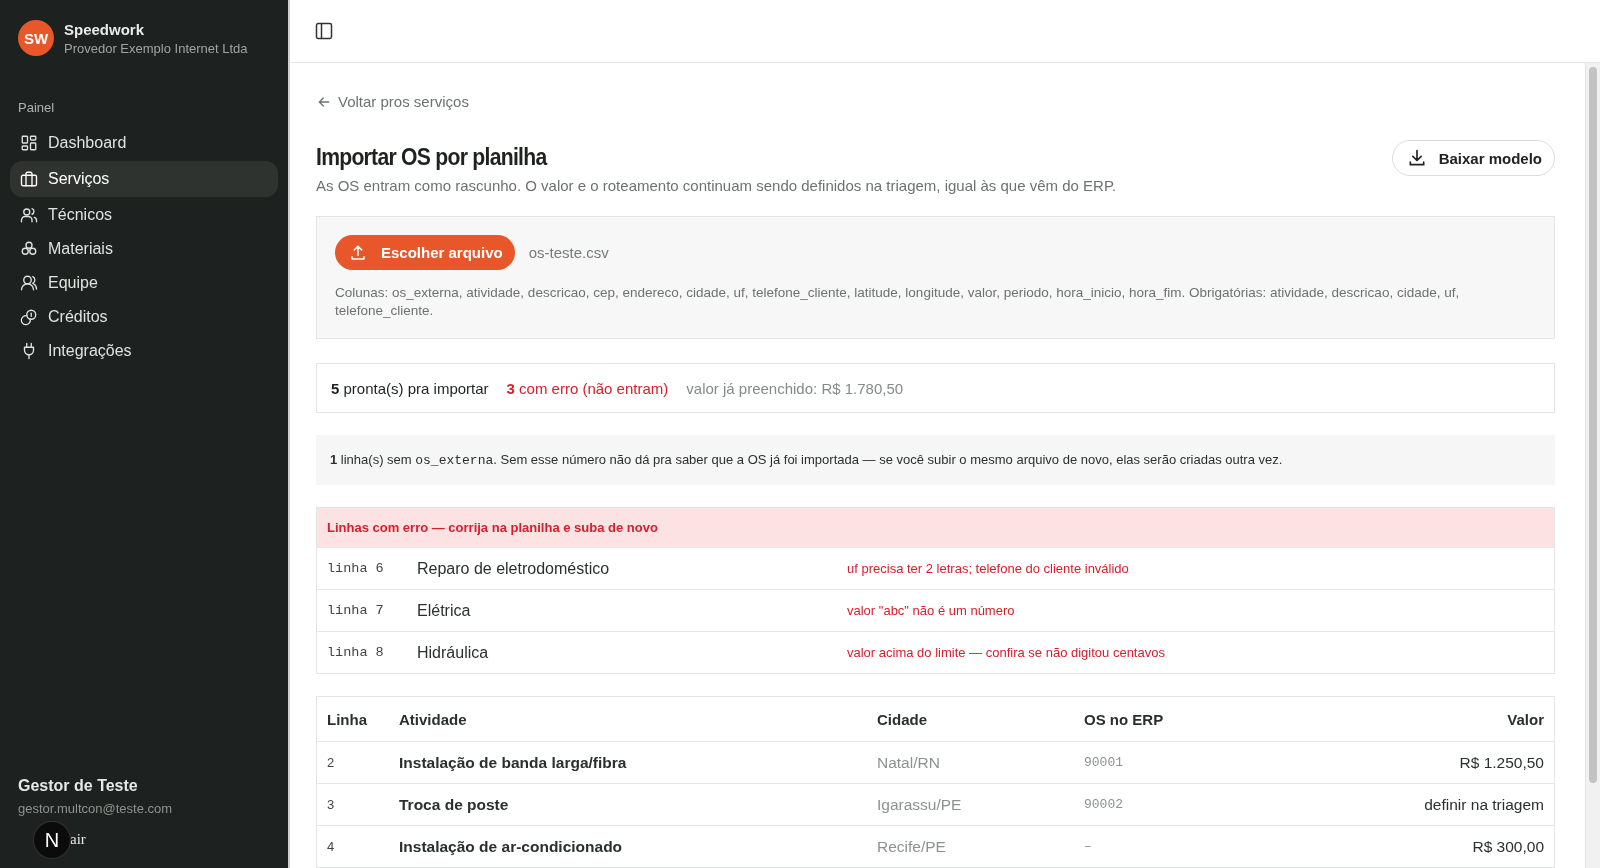  I want to click on table-cell-text: Natal/RN, so click(909, 762).